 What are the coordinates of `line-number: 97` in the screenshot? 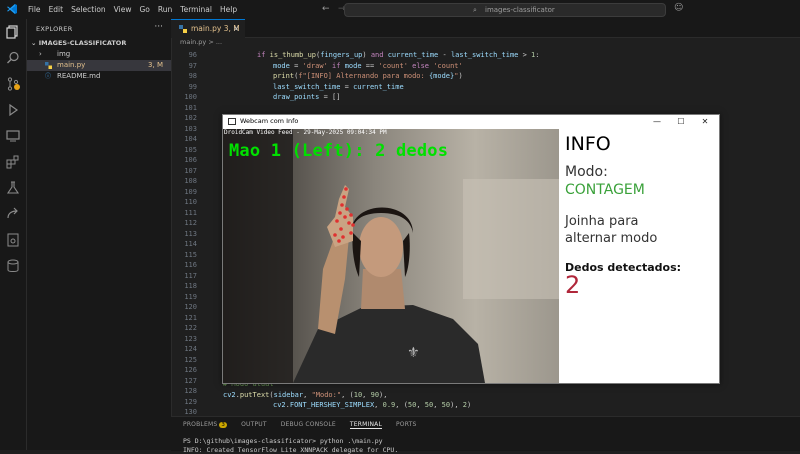 It's located at (192, 65).